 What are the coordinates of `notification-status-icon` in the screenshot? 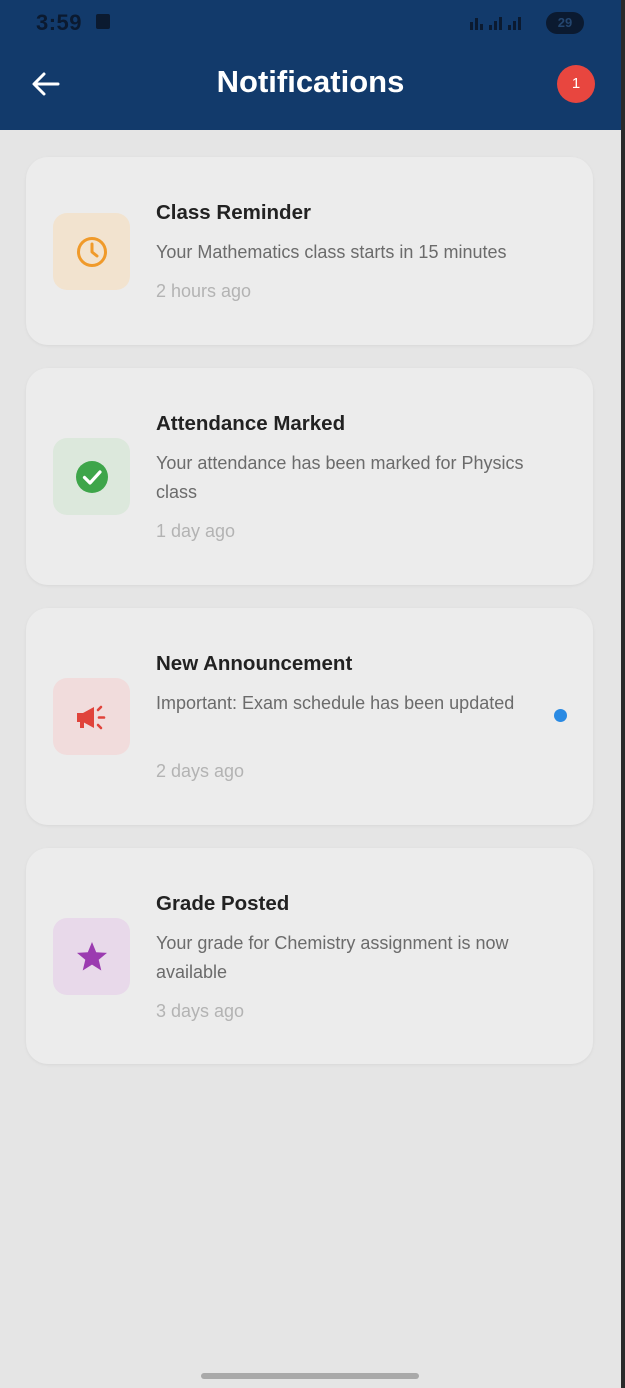 It's located at (103, 21).